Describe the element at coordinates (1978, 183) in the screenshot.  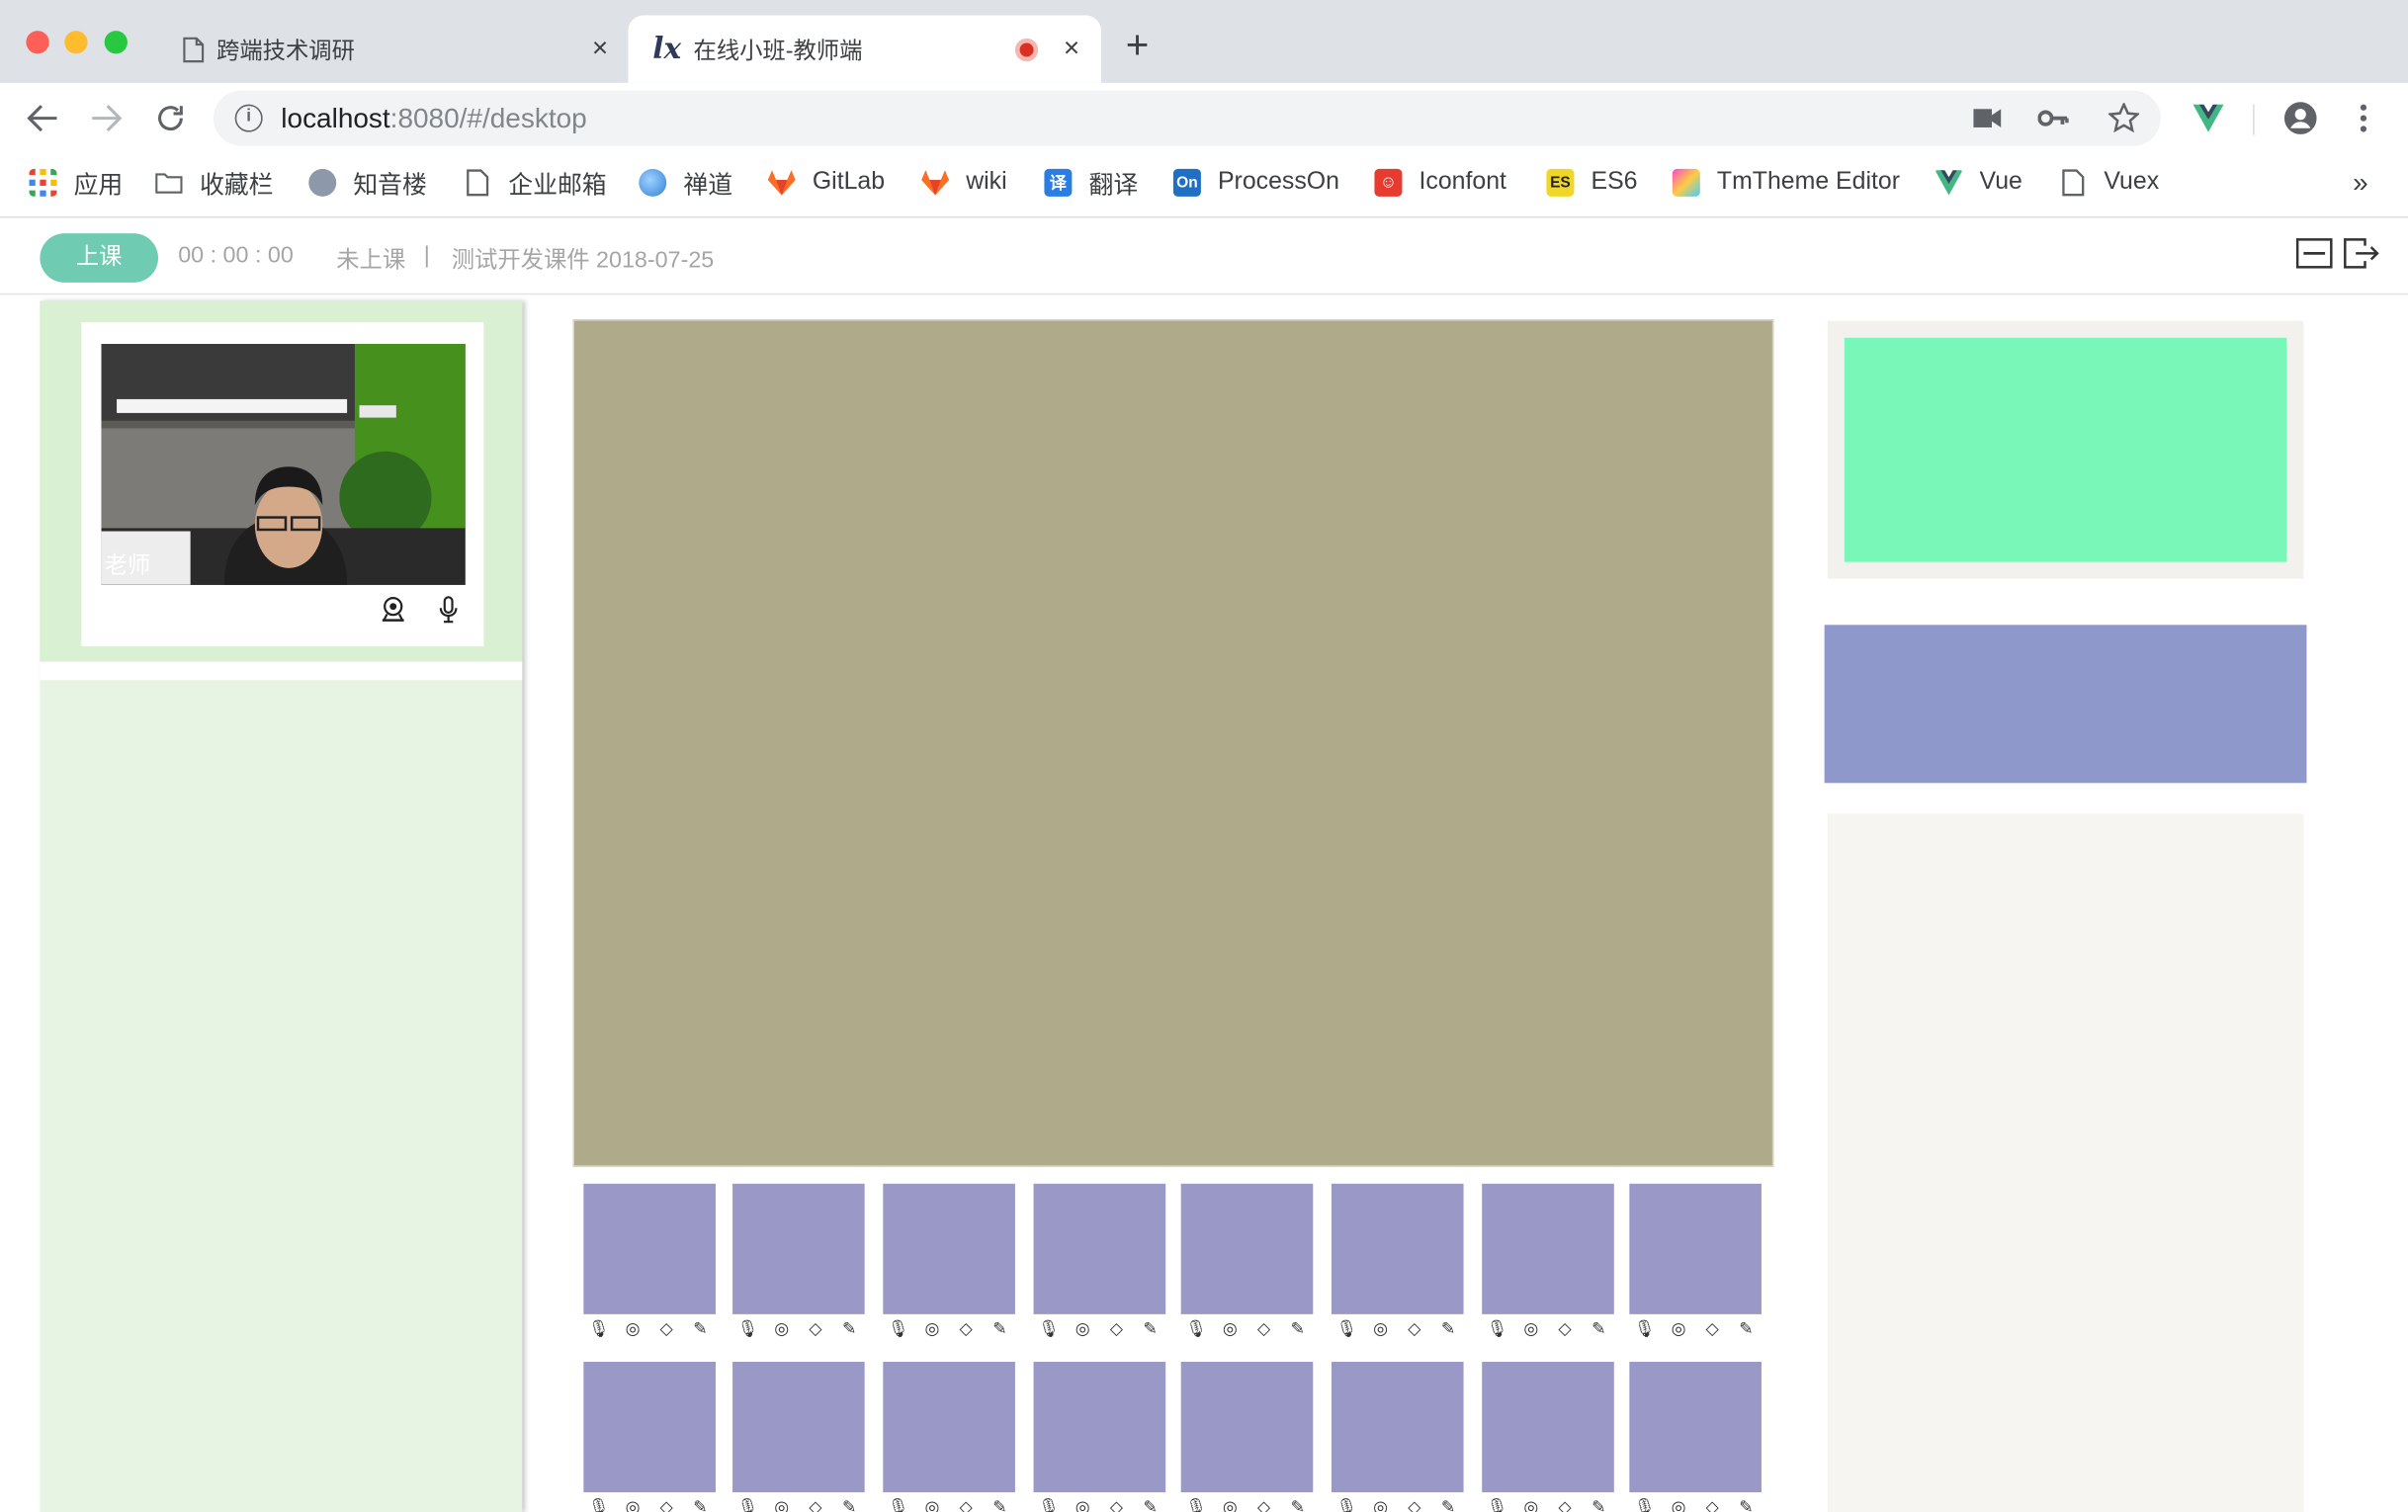
I see `bookmark-vue: Vue` at that location.